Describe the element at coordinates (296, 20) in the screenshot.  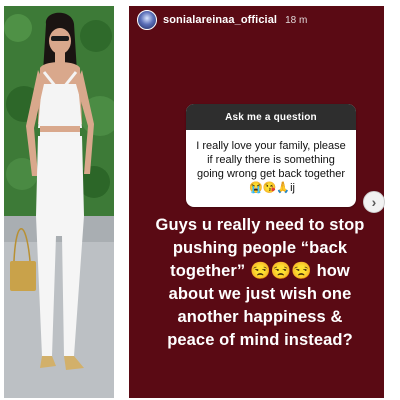
I see `timestamp: 18 m` at that location.